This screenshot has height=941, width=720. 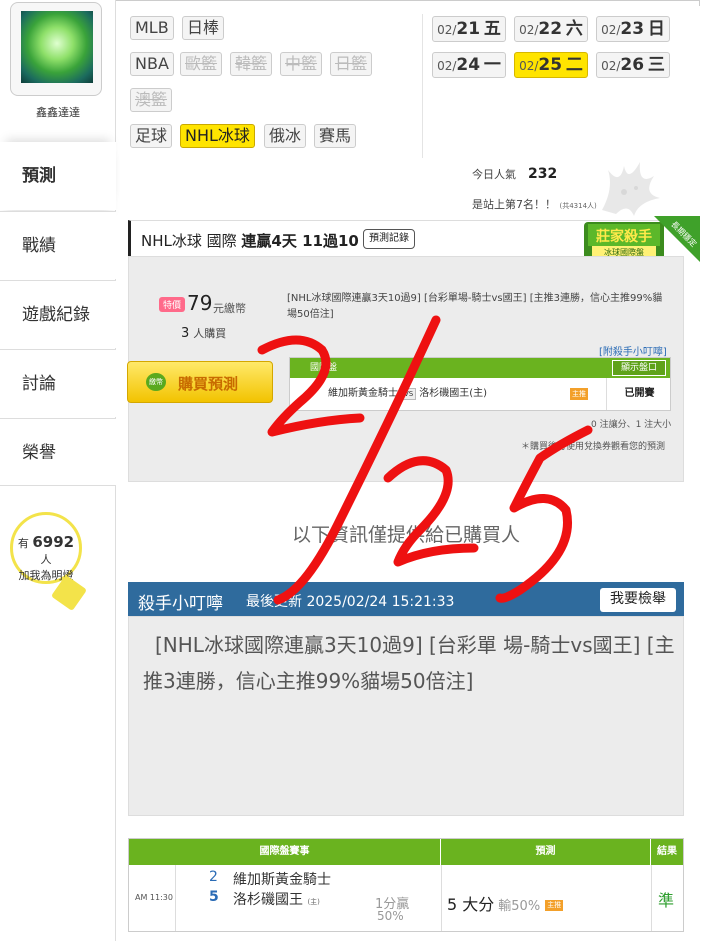 What do you see at coordinates (58, 112) in the screenshot?
I see `username: 鑫鑫達達` at bounding box center [58, 112].